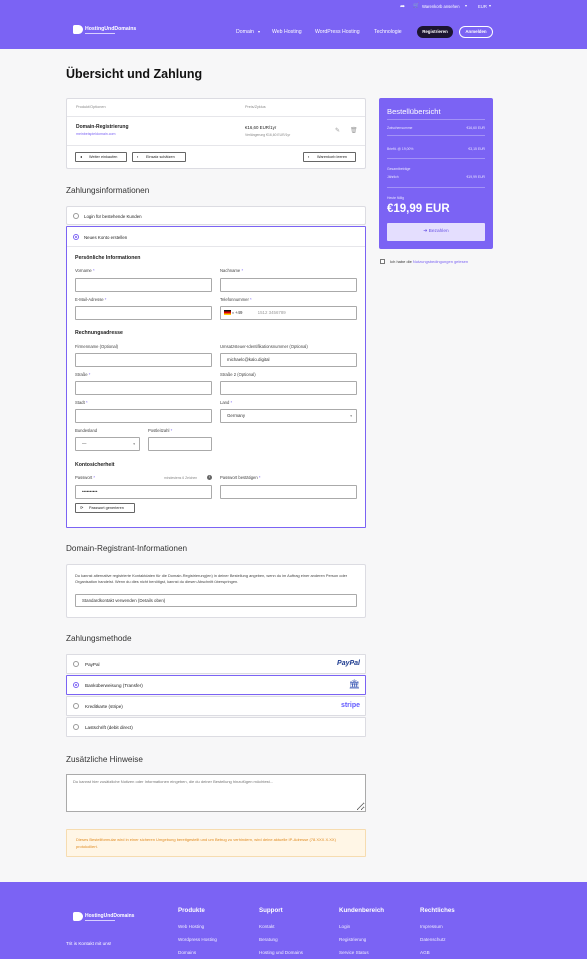  I want to click on summary-recurring-row: Jährlich €19,99 EUR, so click(436, 177).